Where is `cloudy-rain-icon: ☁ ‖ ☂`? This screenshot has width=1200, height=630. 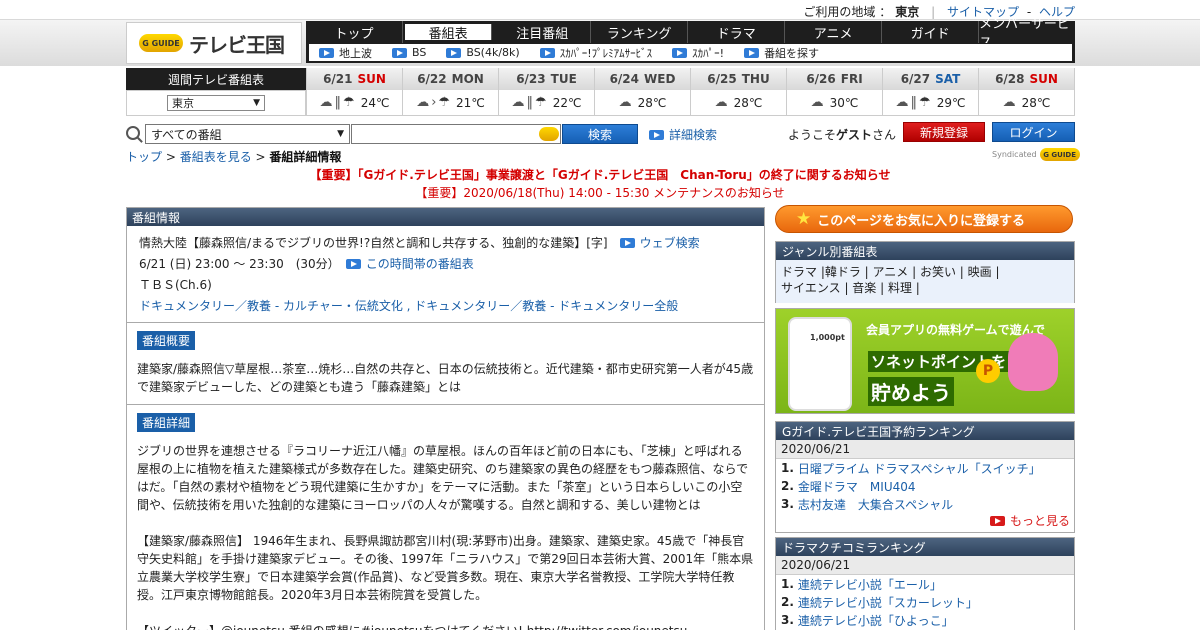
cloudy-rain-icon: ☁ ‖ ☂ is located at coordinates (337, 102).